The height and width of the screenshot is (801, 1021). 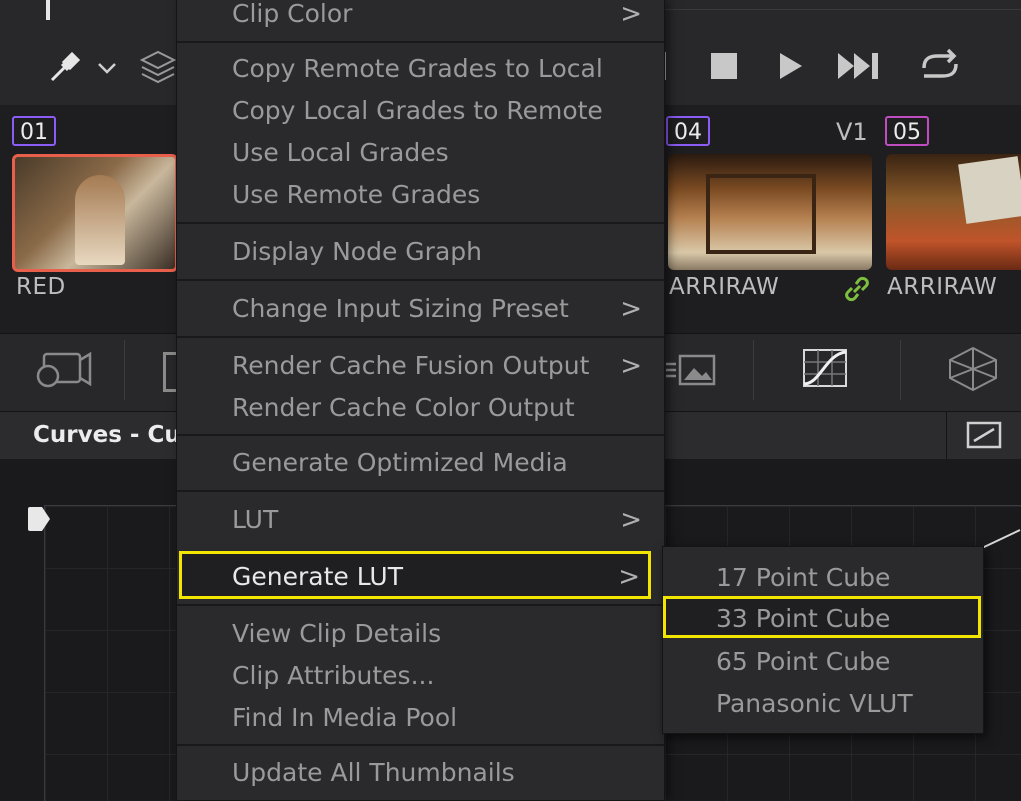 What do you see at coordinates (825, 368) in the screenshot?
I see `curves-icon` at bounding box center [825, 368].